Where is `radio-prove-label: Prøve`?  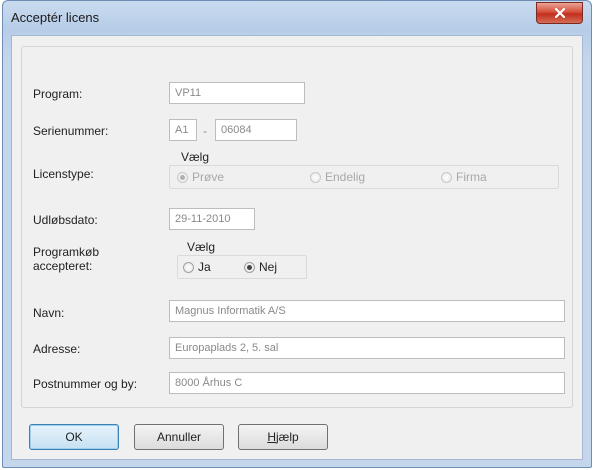
radio-prove-label: Prøve is located at coordinates (208, 177).